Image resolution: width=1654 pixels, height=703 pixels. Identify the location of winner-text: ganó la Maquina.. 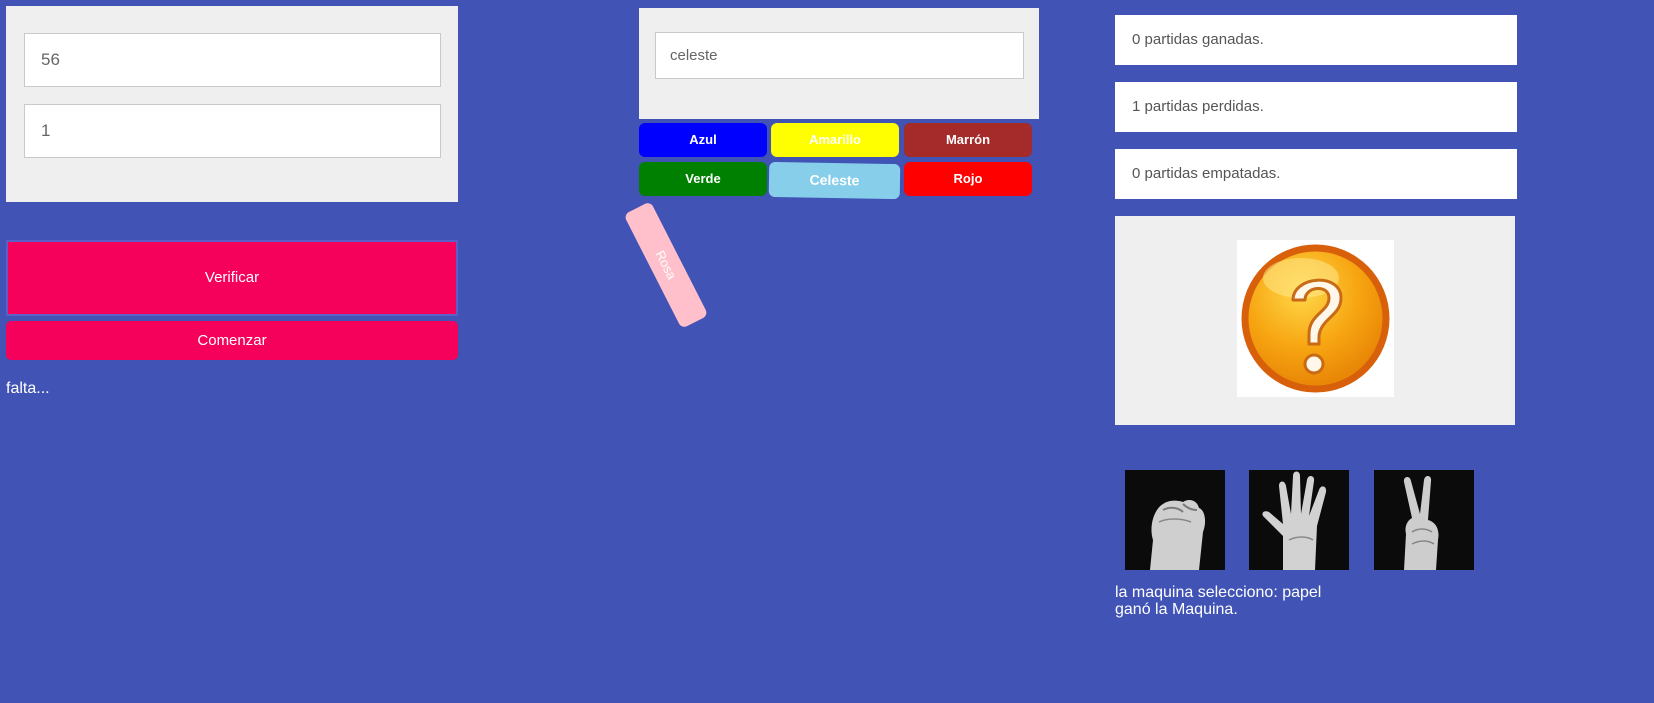
(1176, 609).